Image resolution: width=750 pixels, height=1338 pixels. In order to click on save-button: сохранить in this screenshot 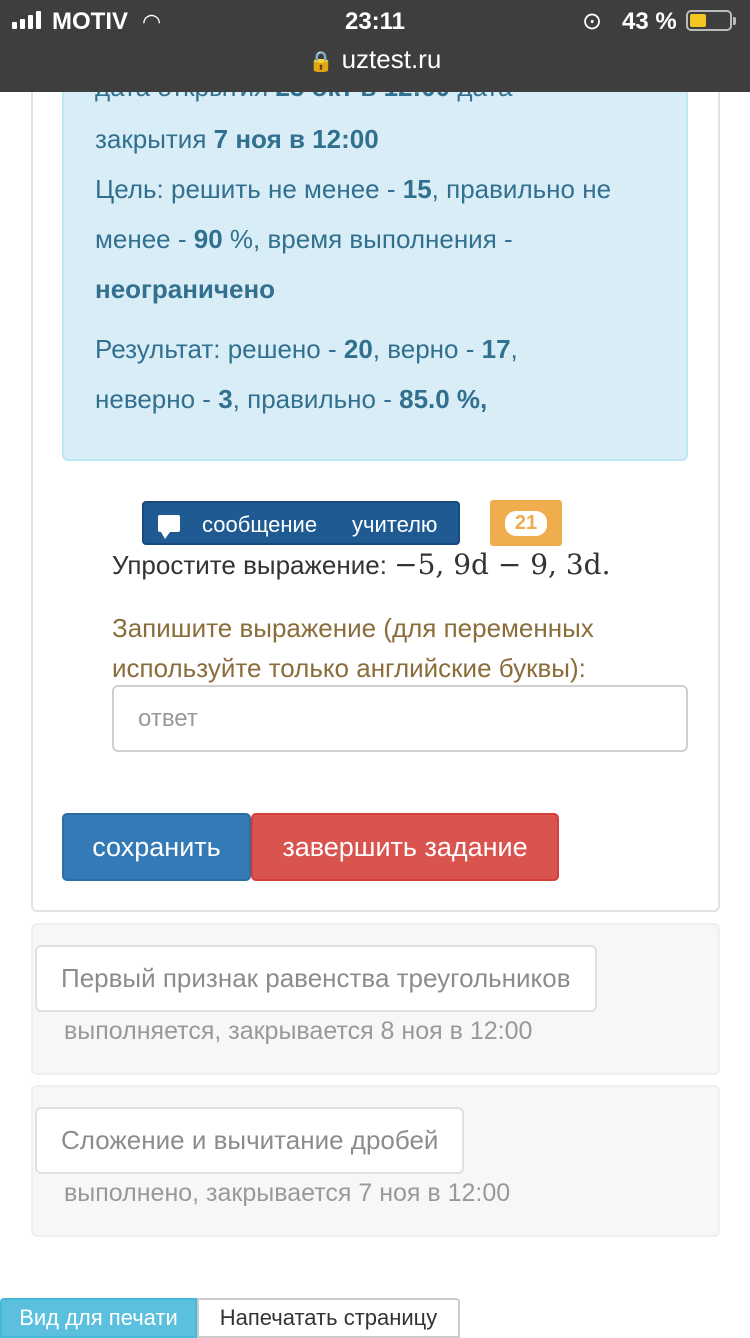, I will do `click(156, 847)`.